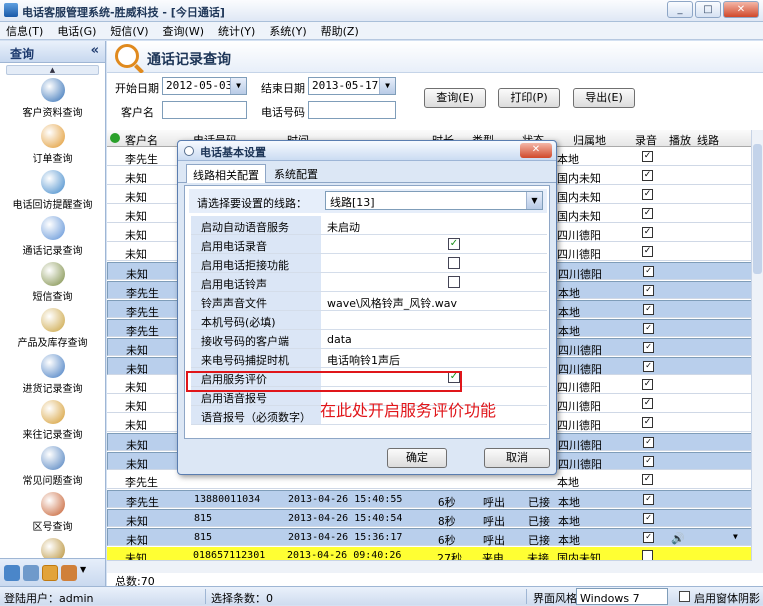 The height and width of the screenshot is (606, 763). I want to click on tab-system-config: 系统配置, so click(296, 173).